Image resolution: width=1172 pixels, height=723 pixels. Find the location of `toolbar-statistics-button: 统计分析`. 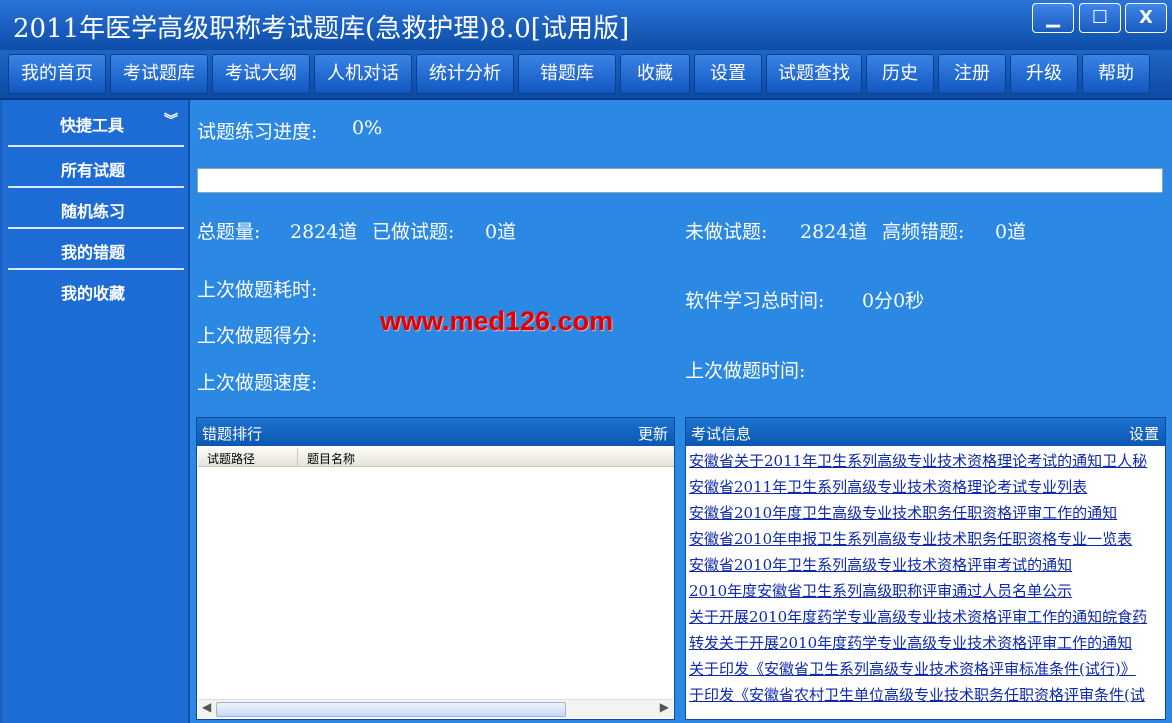

toolbar-statistics-button: 统计分析 is located at coordinates (465, 74).